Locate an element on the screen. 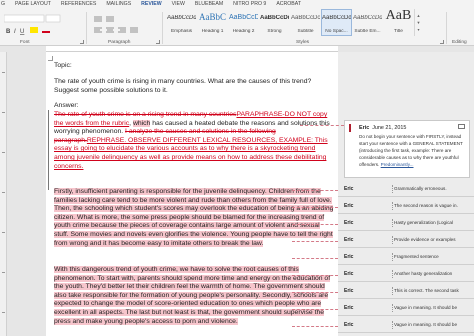 The width and height of the screenshot is (474, 336). comment-text: Provide evidence or examples is located at coordinates (425, 239).